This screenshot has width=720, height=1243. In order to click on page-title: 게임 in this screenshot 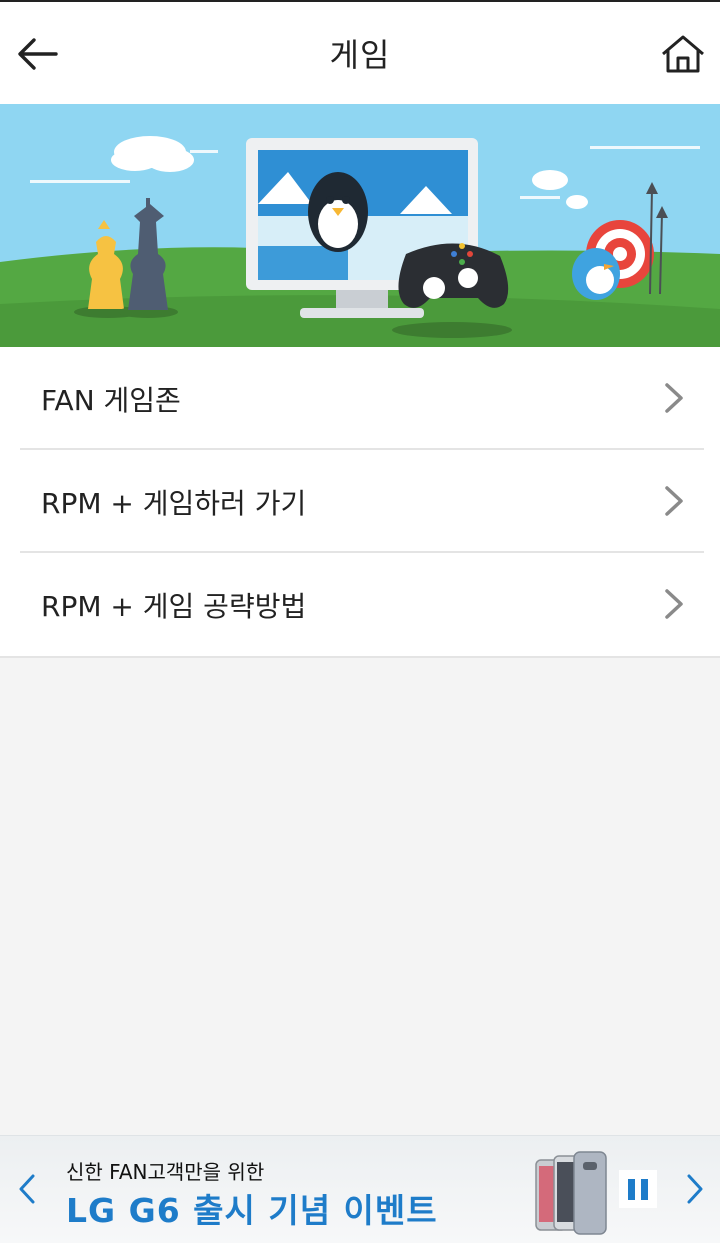, I will do `click(360, 55)`.